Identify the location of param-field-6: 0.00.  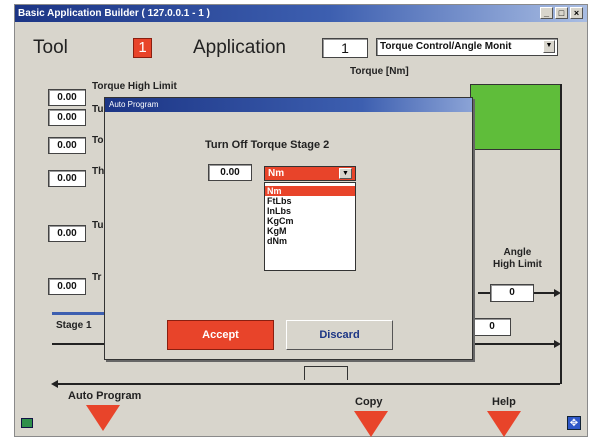
(67, 286).